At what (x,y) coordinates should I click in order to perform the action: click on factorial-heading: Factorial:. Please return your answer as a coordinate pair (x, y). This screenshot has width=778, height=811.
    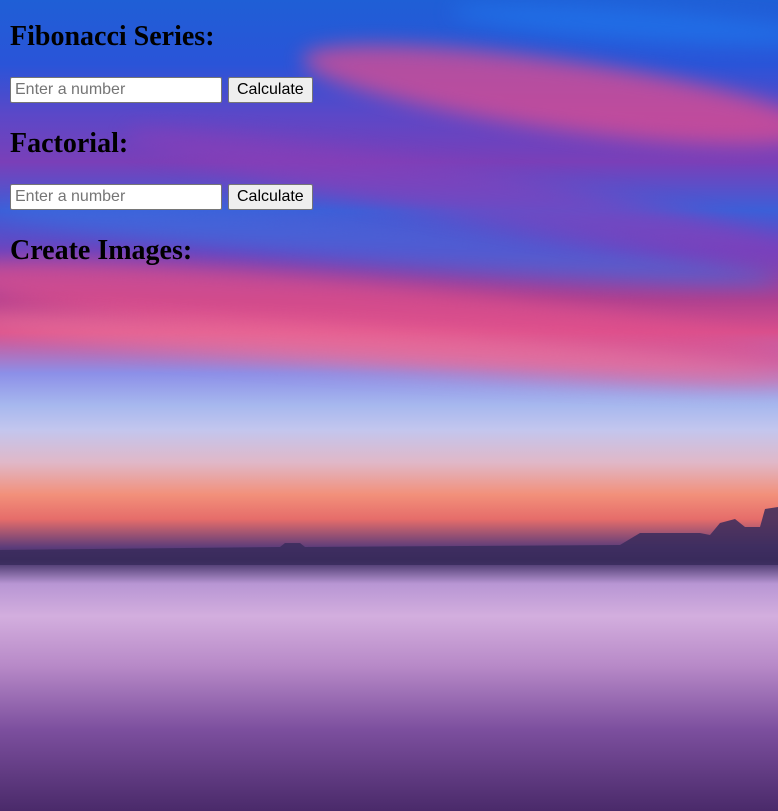
    Looking at the image, I should click on (69, 143).